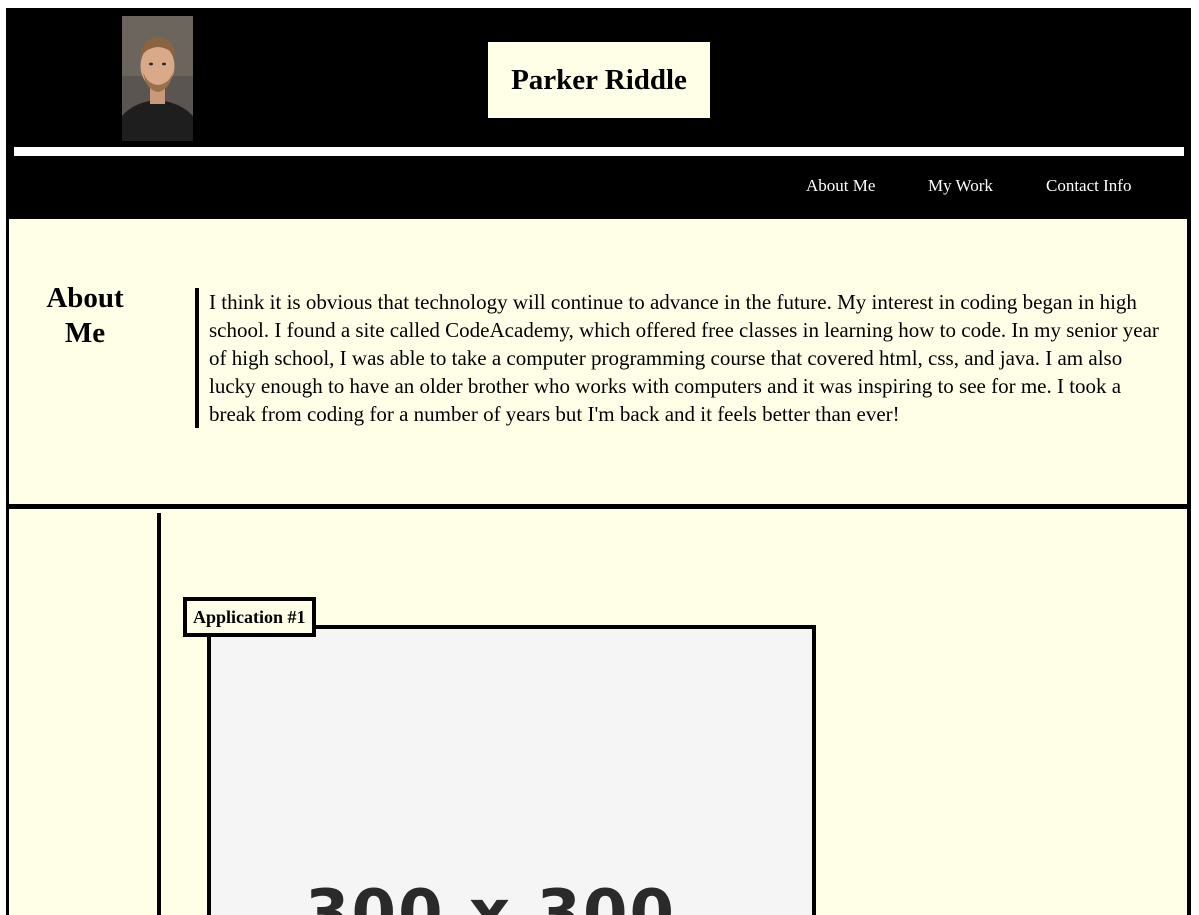 This screenshot has width=1199, height=915. Describe the element at coordinates (159, 714) in the screenshot. I see `work-divider` at that location.